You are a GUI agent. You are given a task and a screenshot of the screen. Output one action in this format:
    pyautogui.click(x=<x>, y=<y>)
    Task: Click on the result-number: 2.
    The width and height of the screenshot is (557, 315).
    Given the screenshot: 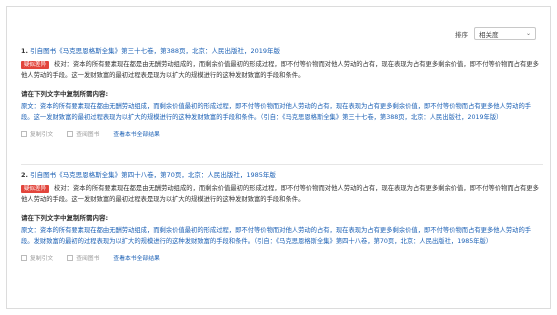 What is the action you would take?
    pyautogui.click(x=24, y=175)
    